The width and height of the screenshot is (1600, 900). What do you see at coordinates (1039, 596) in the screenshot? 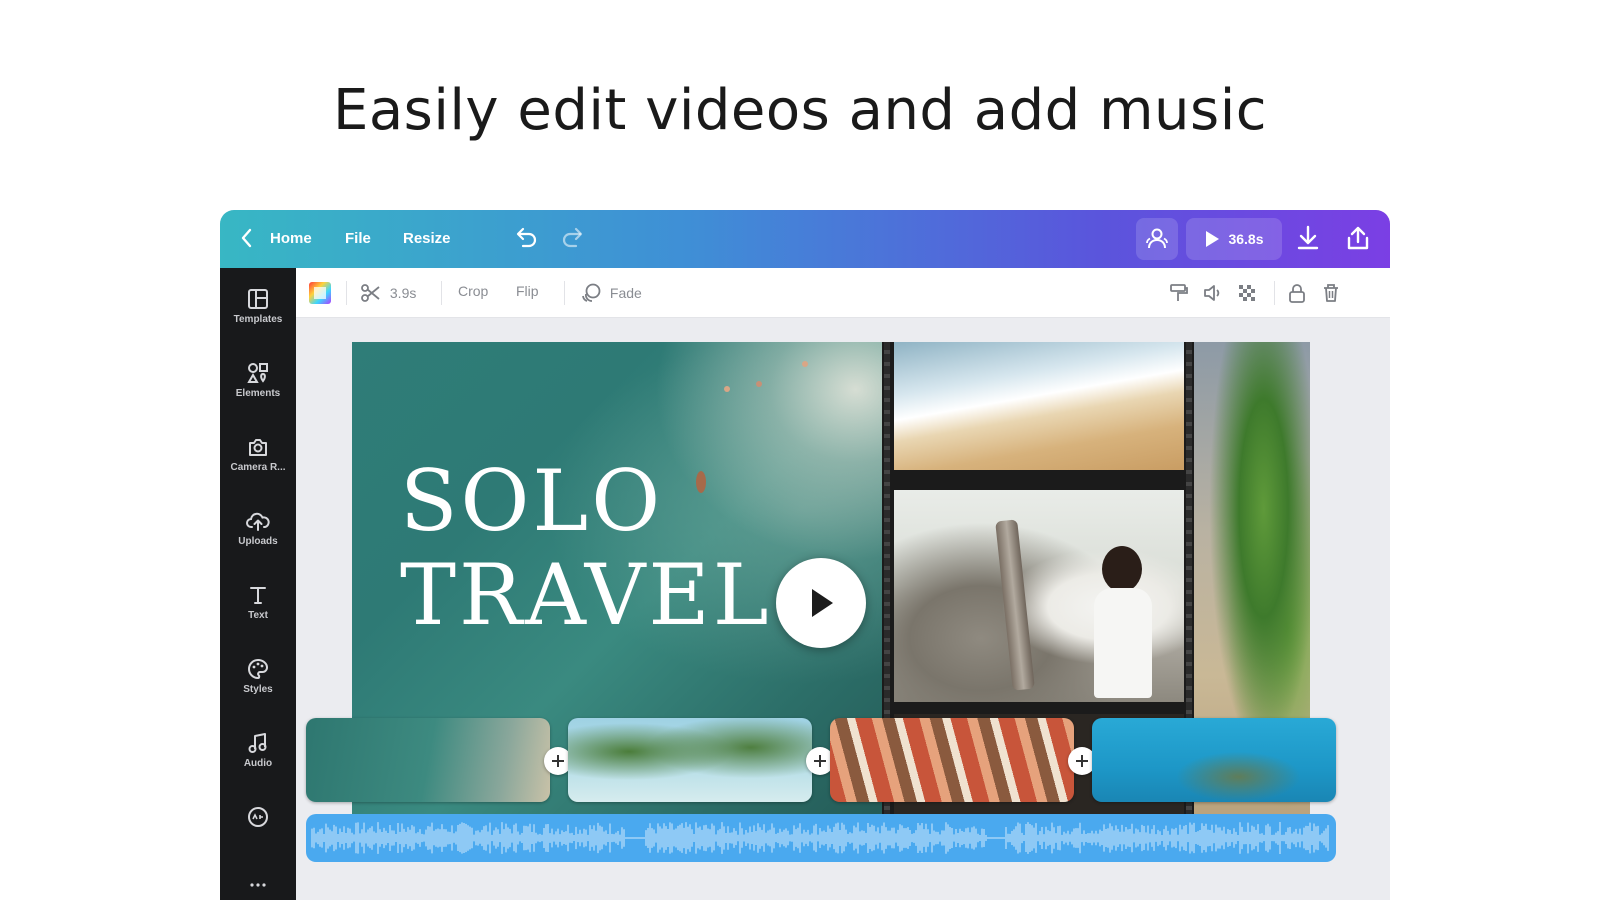
I see `woman-driftwood-photo` at bounding box center [1039, 596].